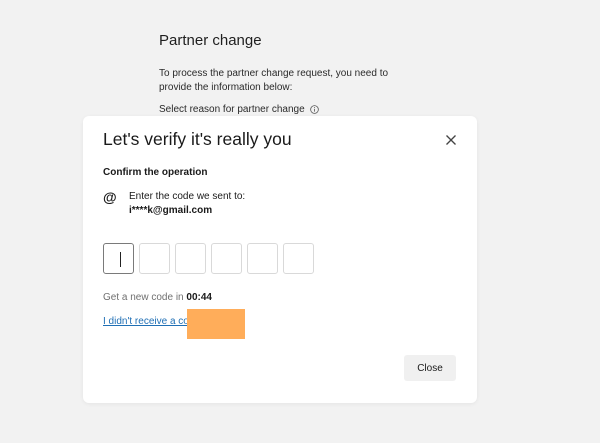  Describe the element at coordinates (199, 297) in the screenshot. I see `timer-value: 00:44` at that location.